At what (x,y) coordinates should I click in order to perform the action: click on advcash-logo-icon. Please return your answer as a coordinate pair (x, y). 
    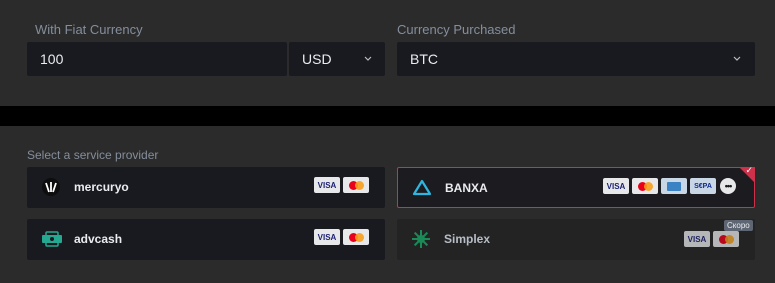
    Looking at the image, I should click on (51, 239).